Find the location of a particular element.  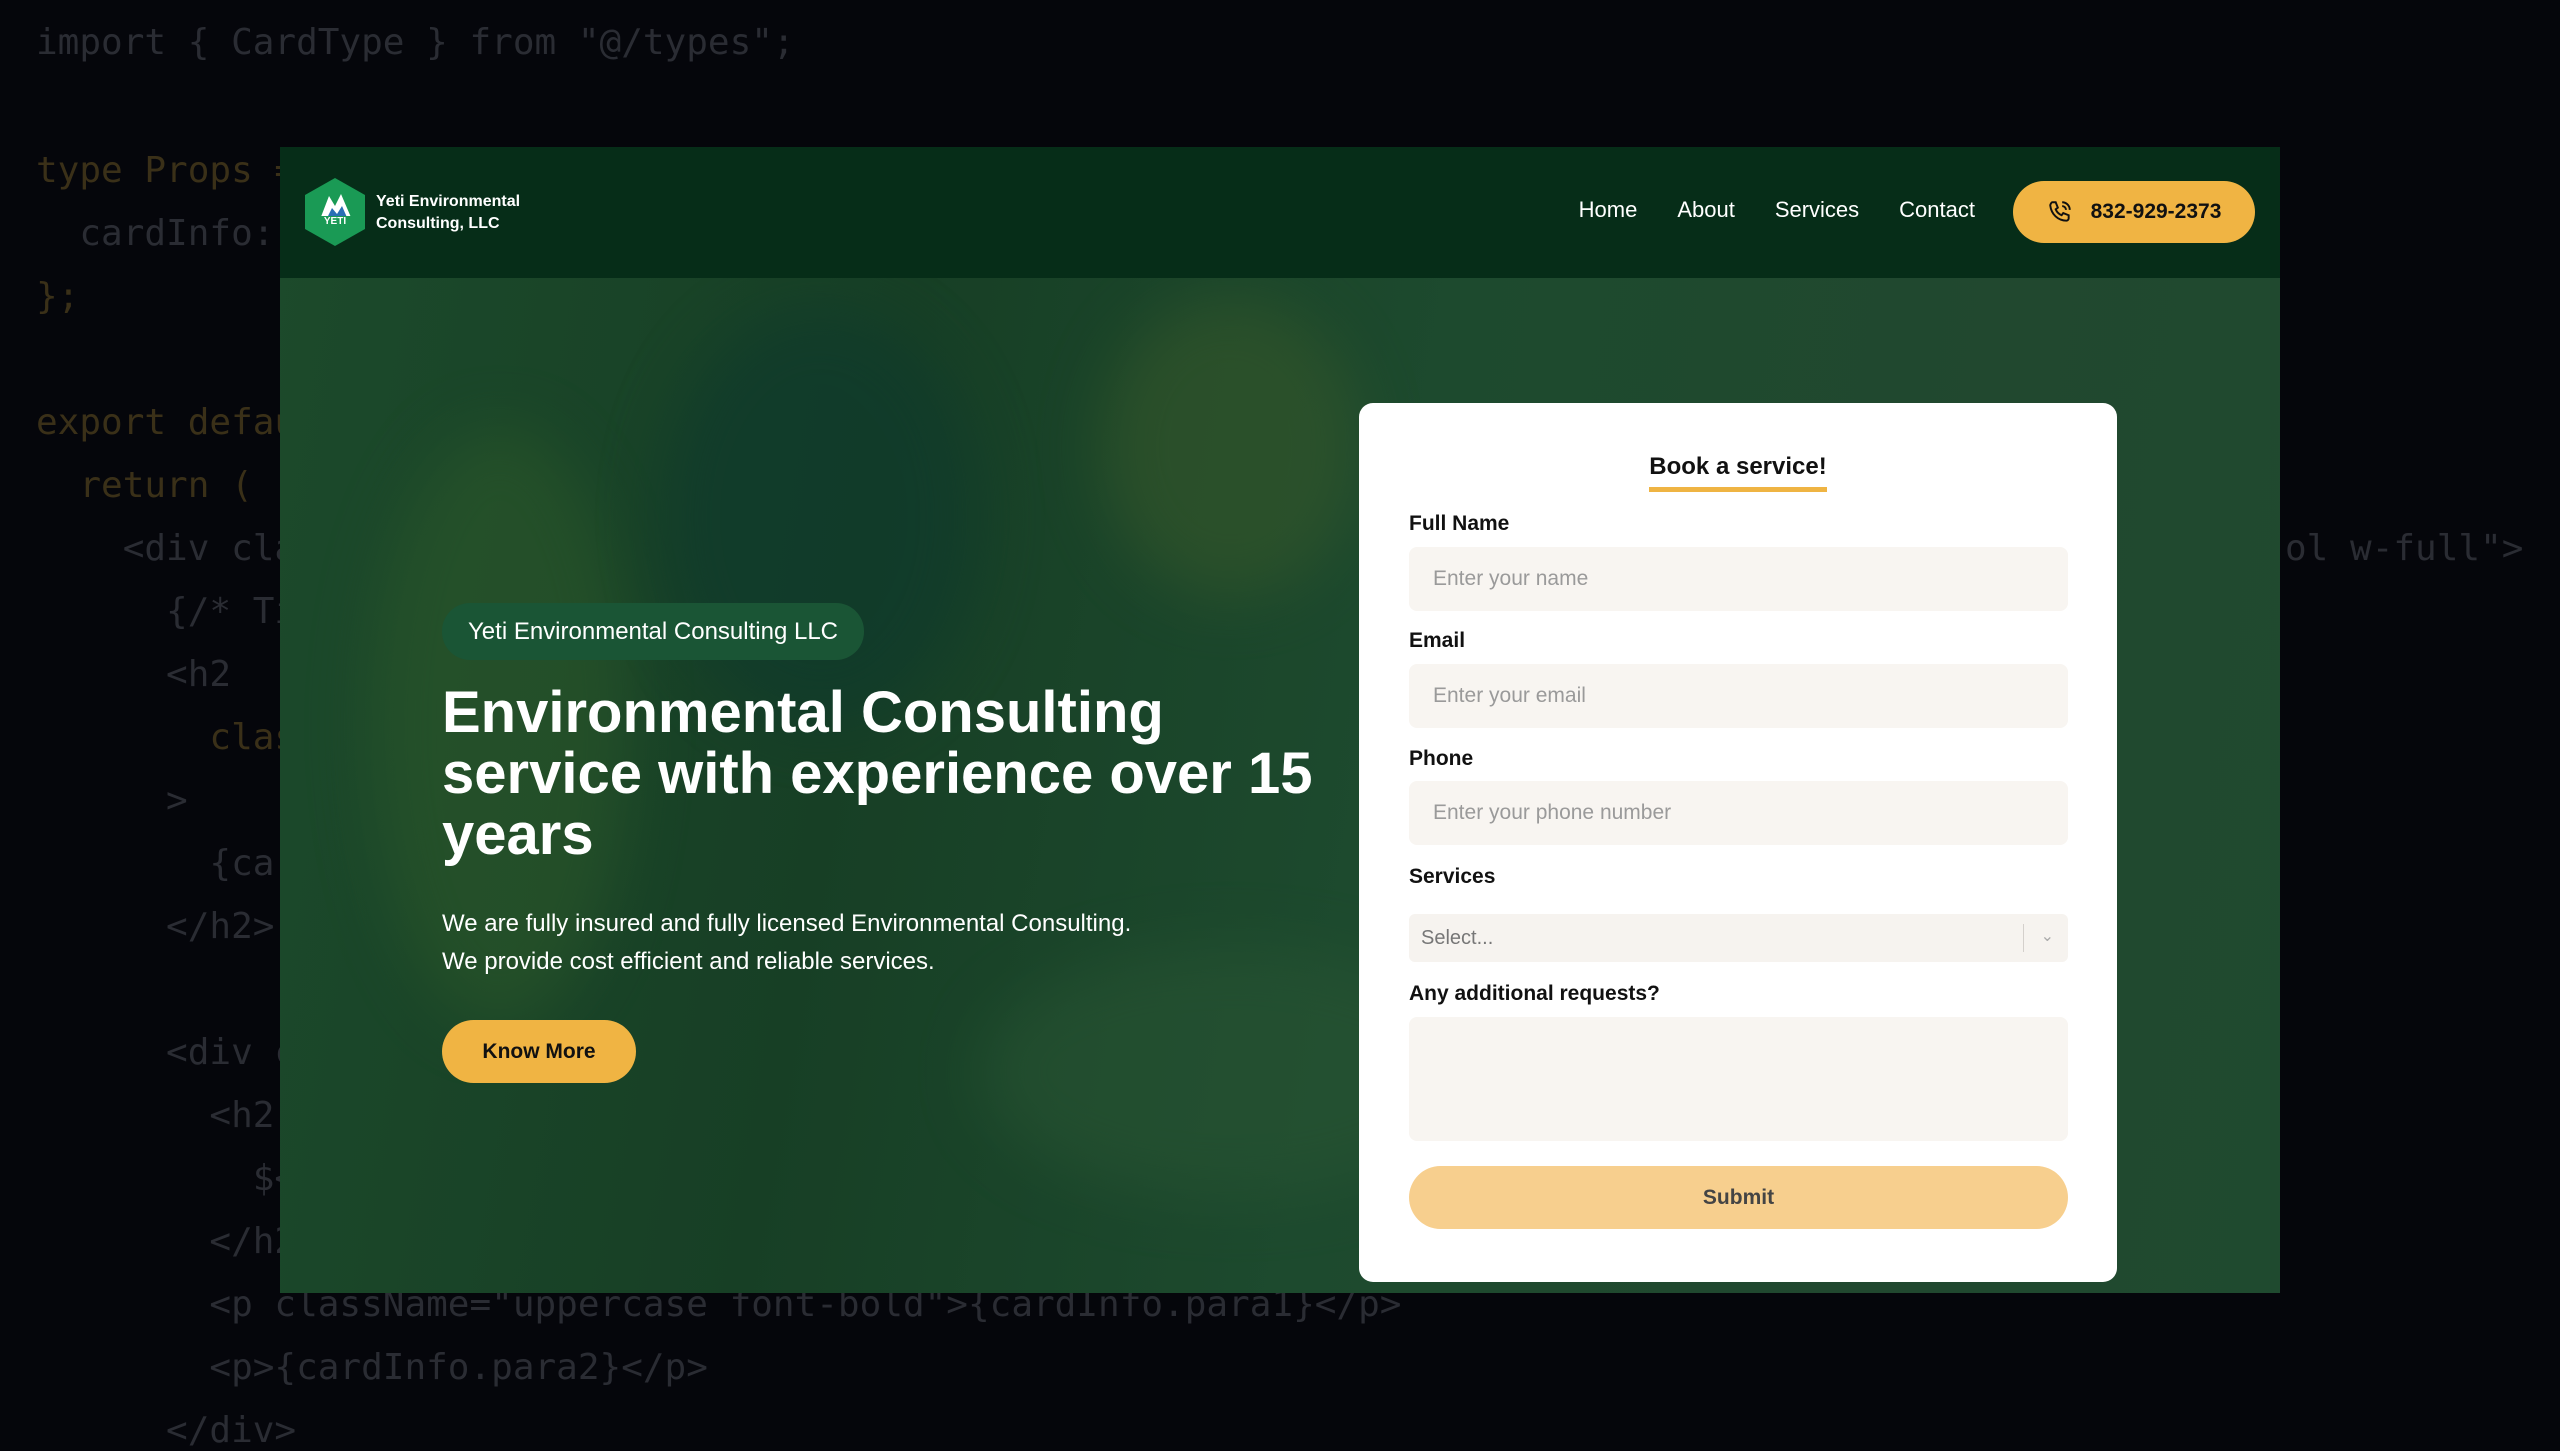

yeti-logo: YETI is located at coordinates (335, 212).